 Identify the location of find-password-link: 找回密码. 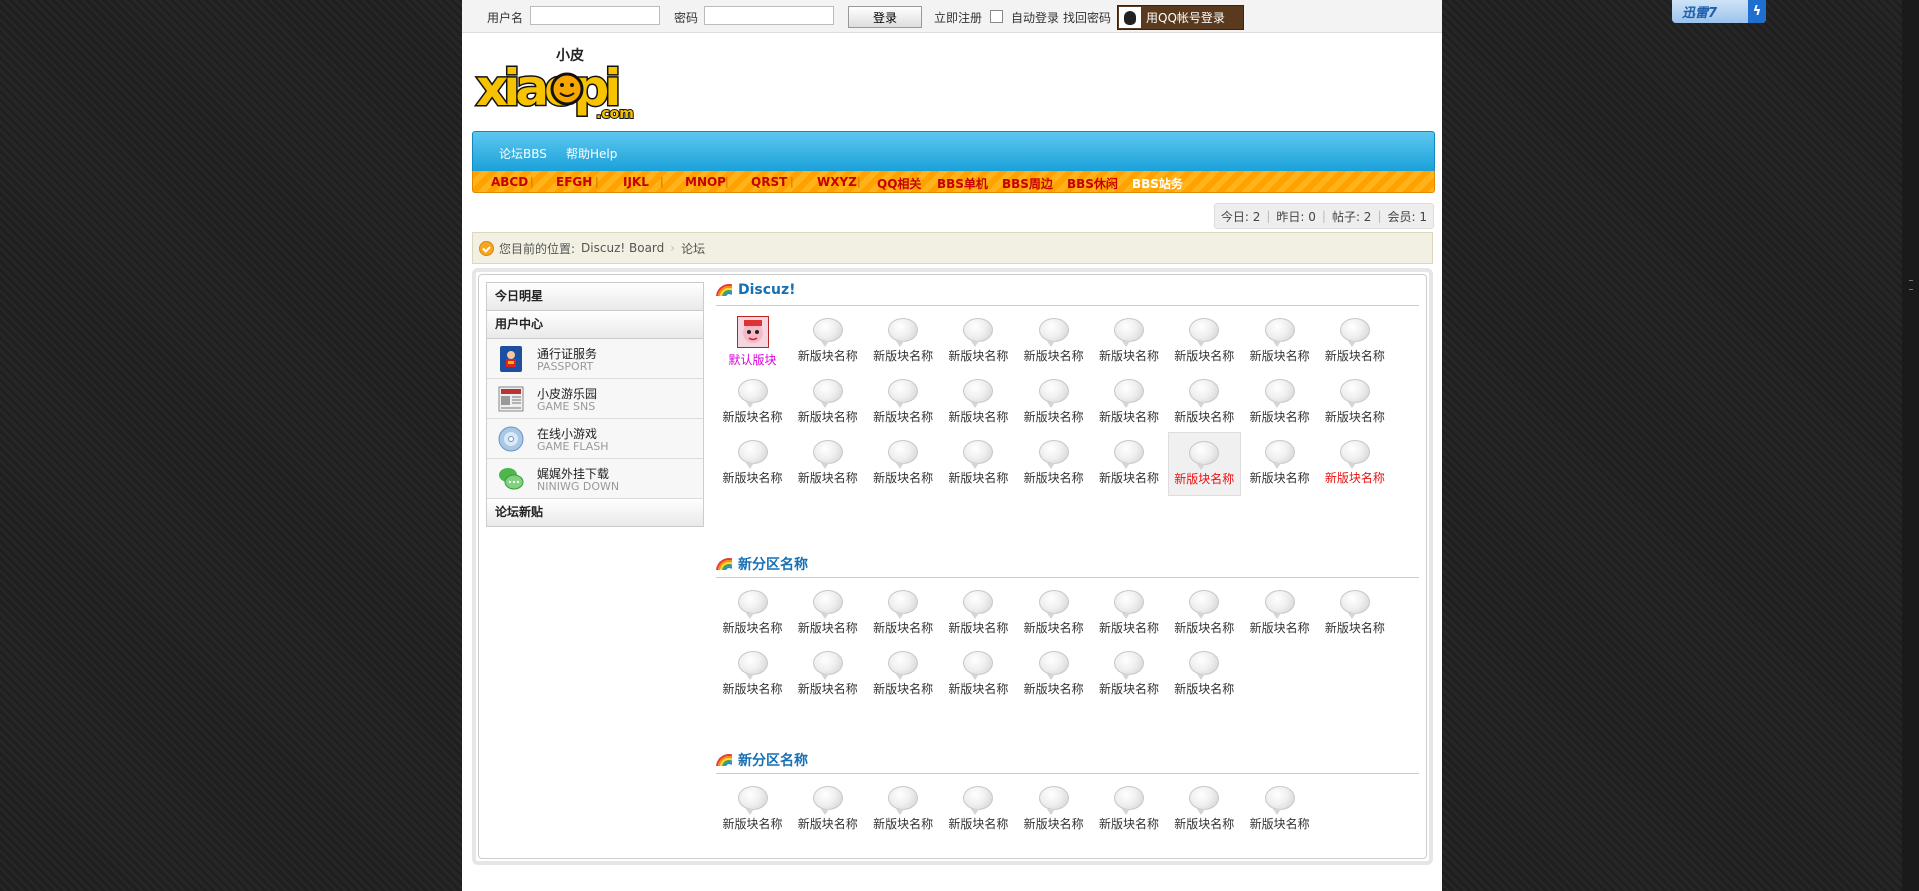
(1087, 17).